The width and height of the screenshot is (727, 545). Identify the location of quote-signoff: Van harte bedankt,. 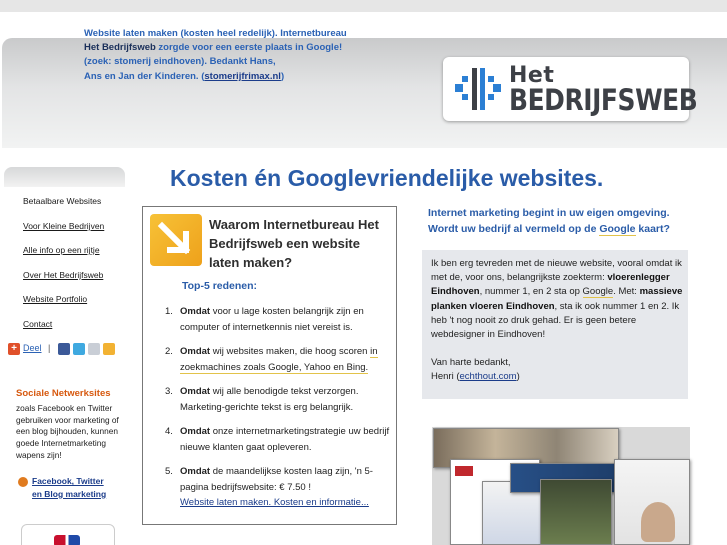
(471, 363).